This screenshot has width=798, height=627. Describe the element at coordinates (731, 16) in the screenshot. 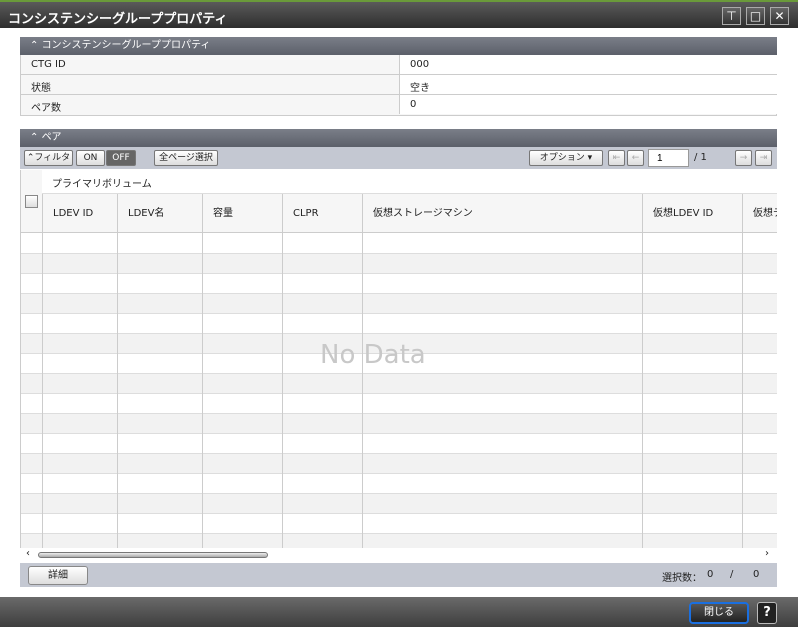

I see `restore-icon: ⊤` at that location.